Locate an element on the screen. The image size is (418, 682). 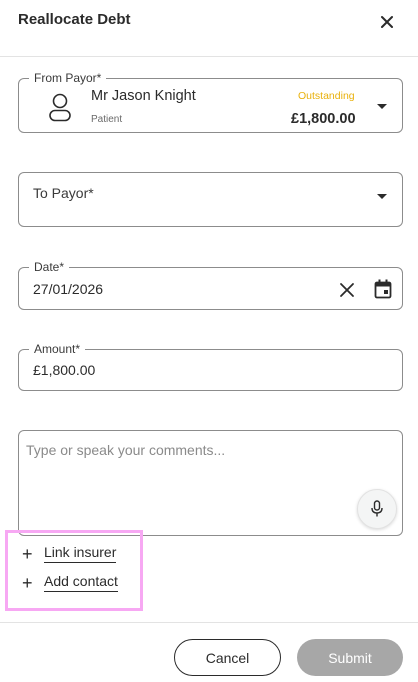
amount-label: Amount* is located at coordinates (57, 349).